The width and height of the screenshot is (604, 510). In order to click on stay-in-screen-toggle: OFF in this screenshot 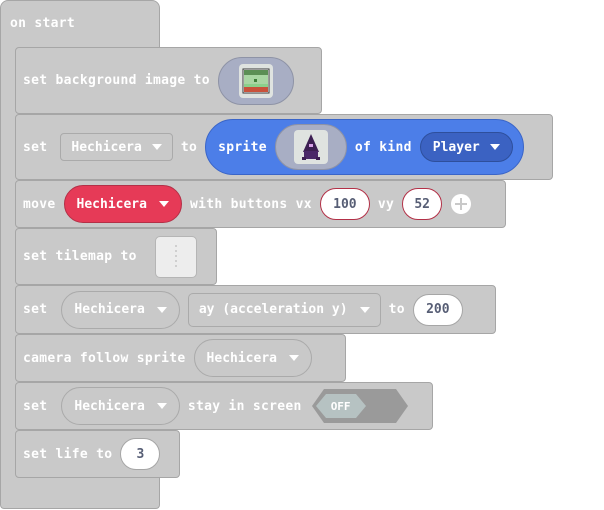, I will do `click(359, 406)`.